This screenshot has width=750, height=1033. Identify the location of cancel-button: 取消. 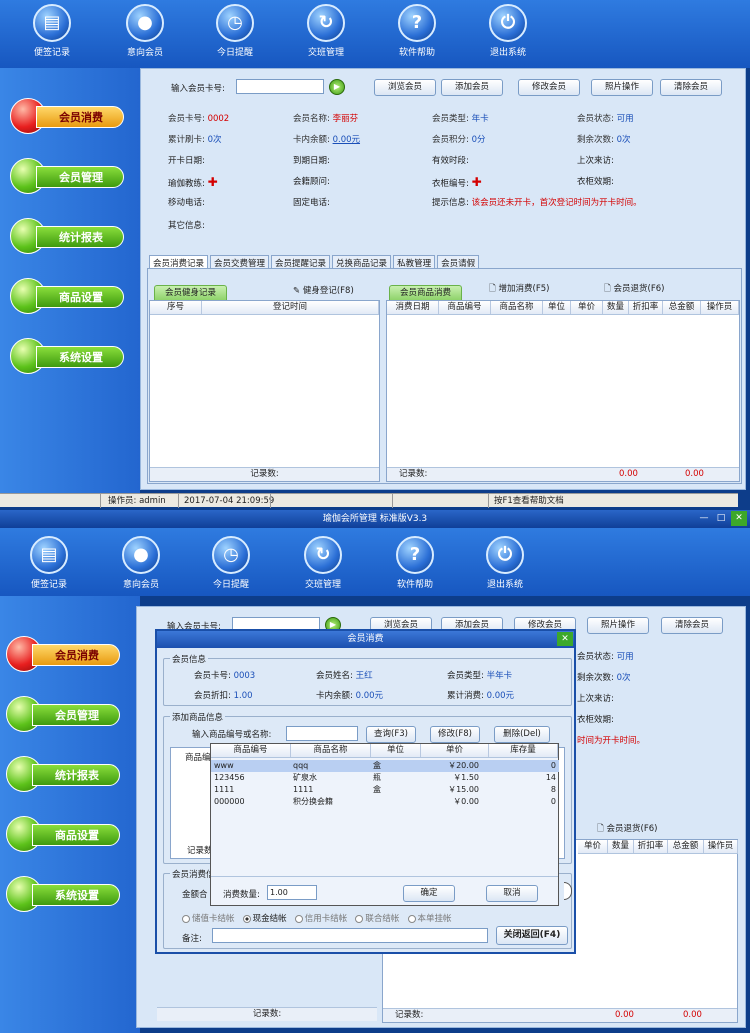
(512, 893).